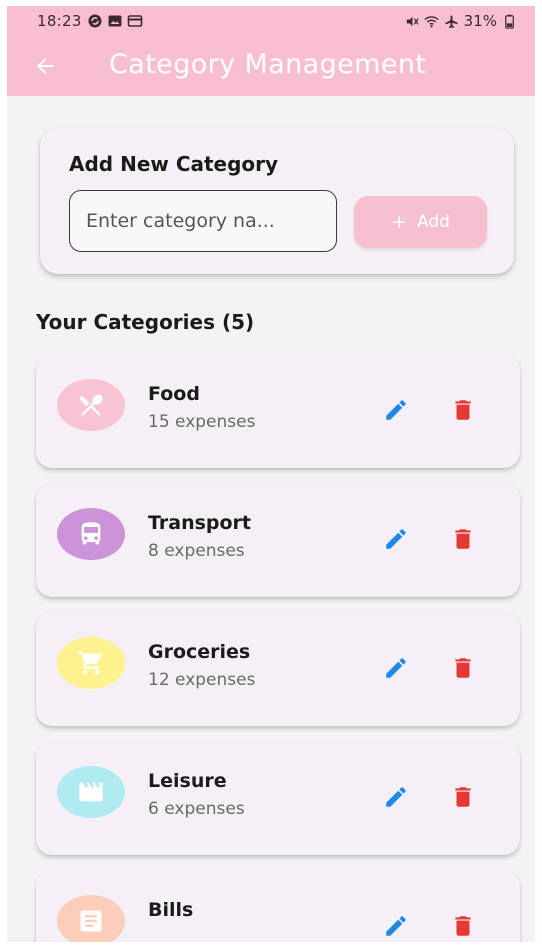 This screenshot has height=947, width=542. What do you see at coordinates (135, 21) in the screenshot?
I see `card-icon` at bounding box center [135, 21].